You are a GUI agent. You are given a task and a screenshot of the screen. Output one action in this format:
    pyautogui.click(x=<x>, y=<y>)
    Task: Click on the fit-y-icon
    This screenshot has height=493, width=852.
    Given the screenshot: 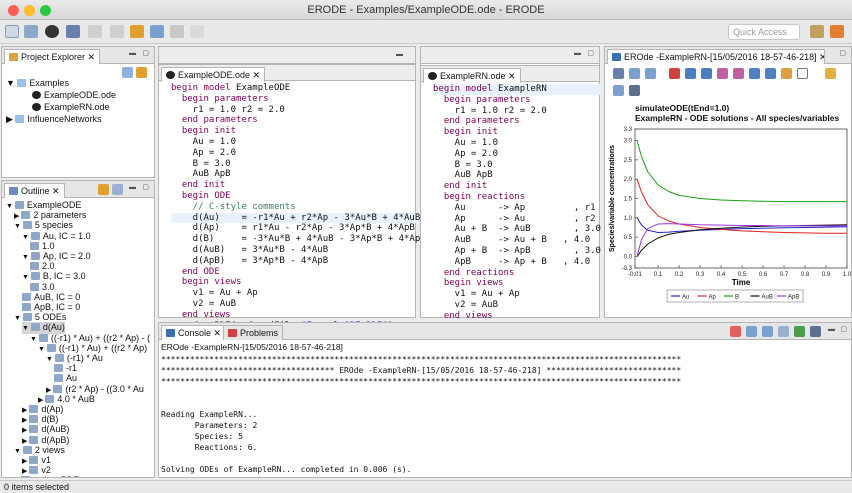 What is the action you would take?
    pyautogui.click(x=738, y=73)
    